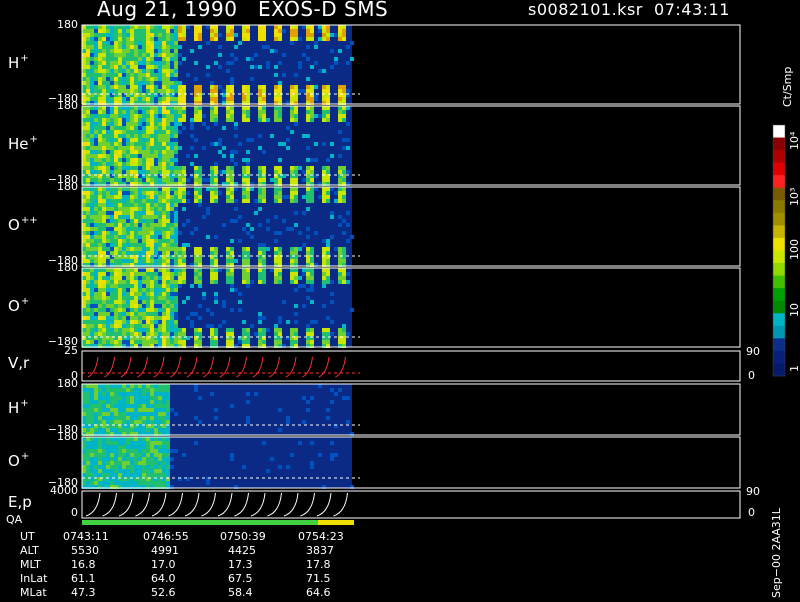 The height and width of the screenshot is (602, 800). What do you see at coordinates (67, 436) in the screenshot?
I see `axis-tick-top: 180` at bounding box center [67, 436].